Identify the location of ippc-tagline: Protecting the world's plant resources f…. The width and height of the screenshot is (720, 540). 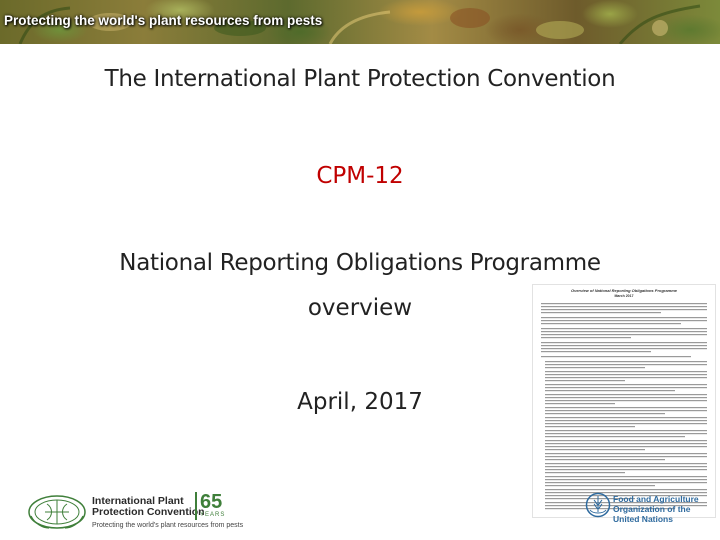
(168, 525).